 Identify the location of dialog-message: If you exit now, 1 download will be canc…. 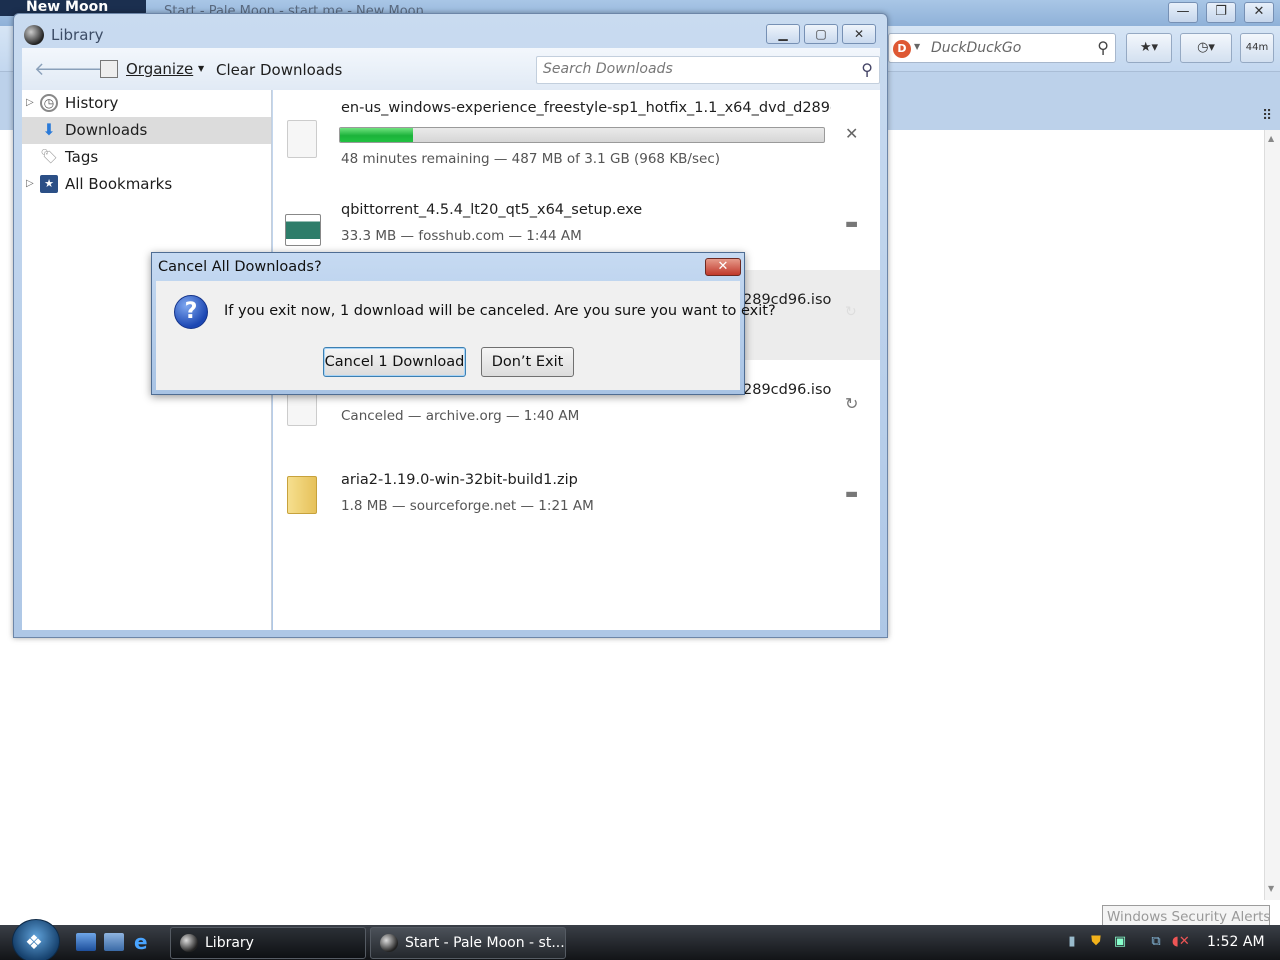
(500, 311).